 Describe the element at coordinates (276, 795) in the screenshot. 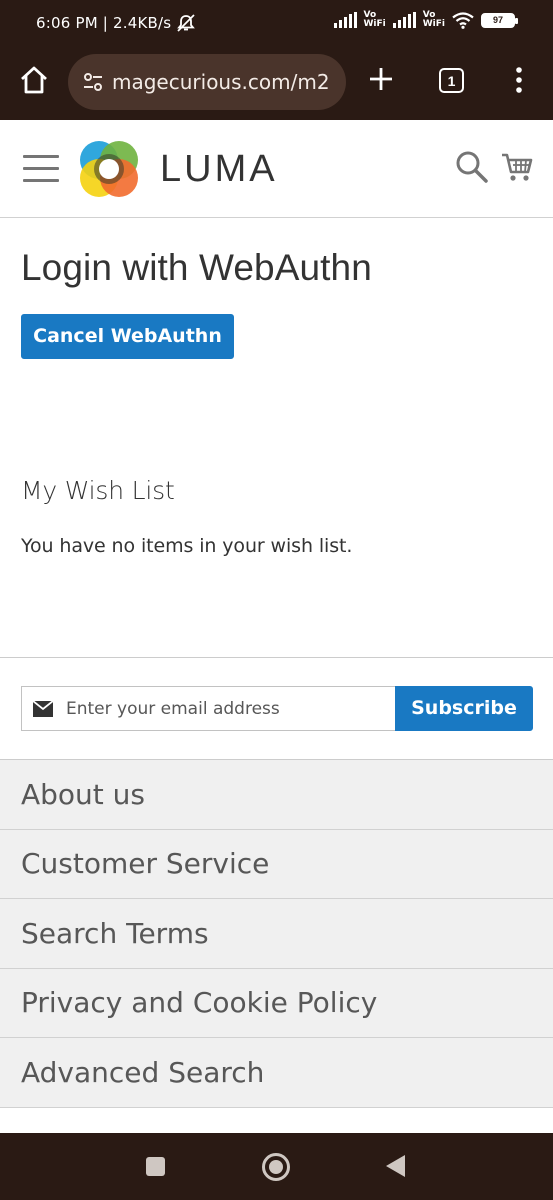

I see `footer-link-about-us: About us` at that location.